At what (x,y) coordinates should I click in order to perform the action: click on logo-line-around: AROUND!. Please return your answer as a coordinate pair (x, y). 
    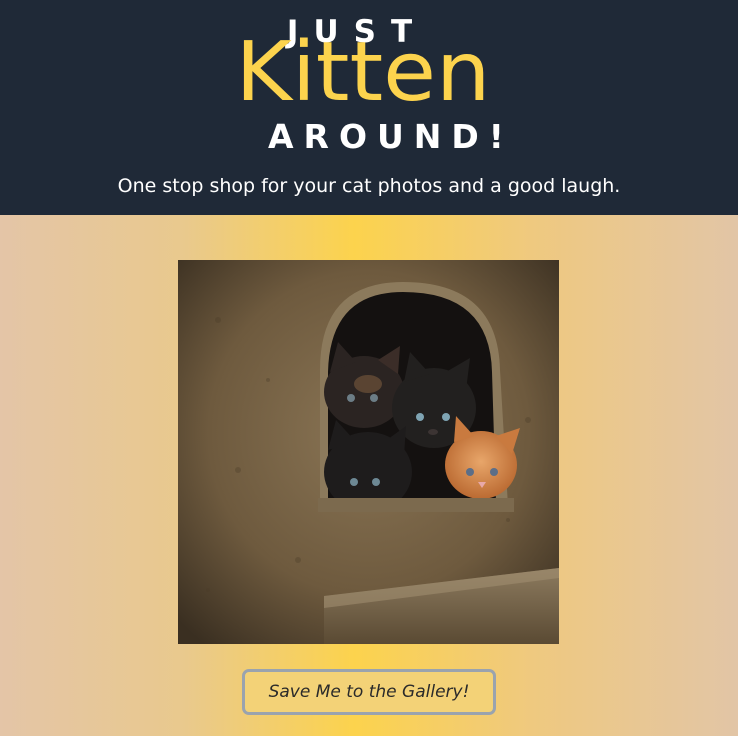
    Looking at the image, I should click on (391, 136).